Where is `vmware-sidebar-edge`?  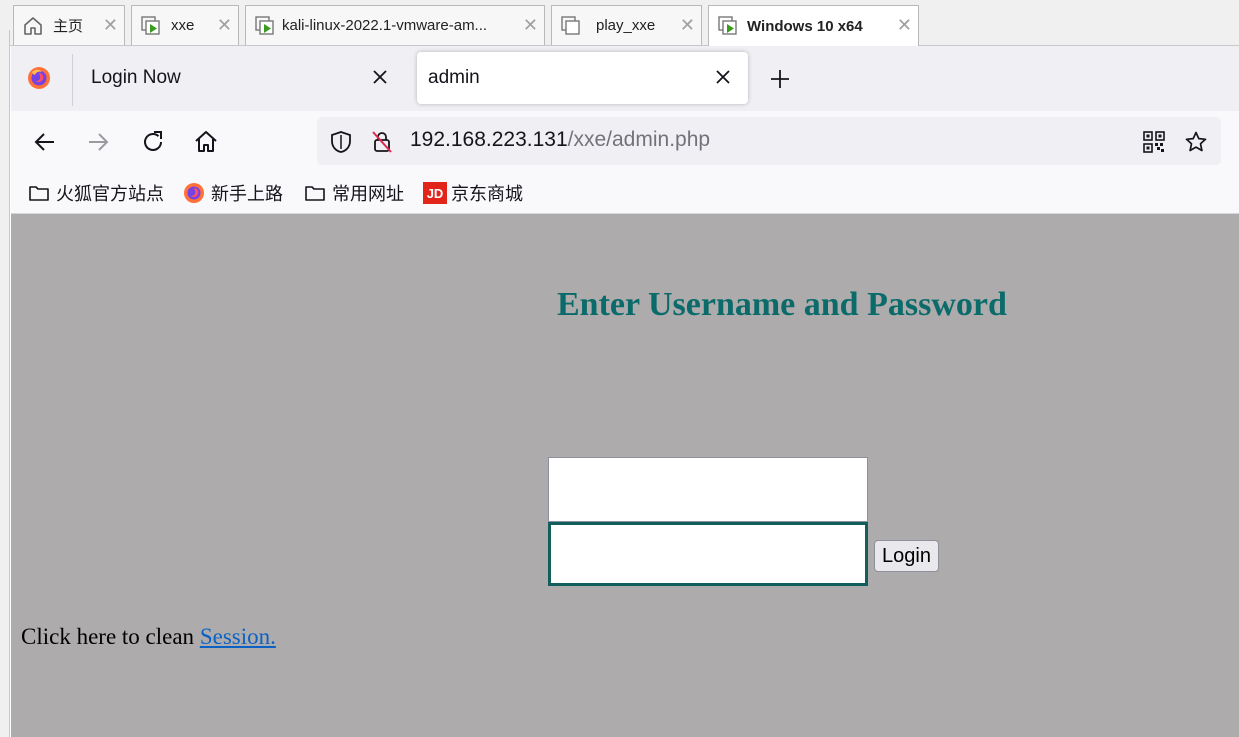 vmware-sidebar-edge is located at coordinates (5, 383).